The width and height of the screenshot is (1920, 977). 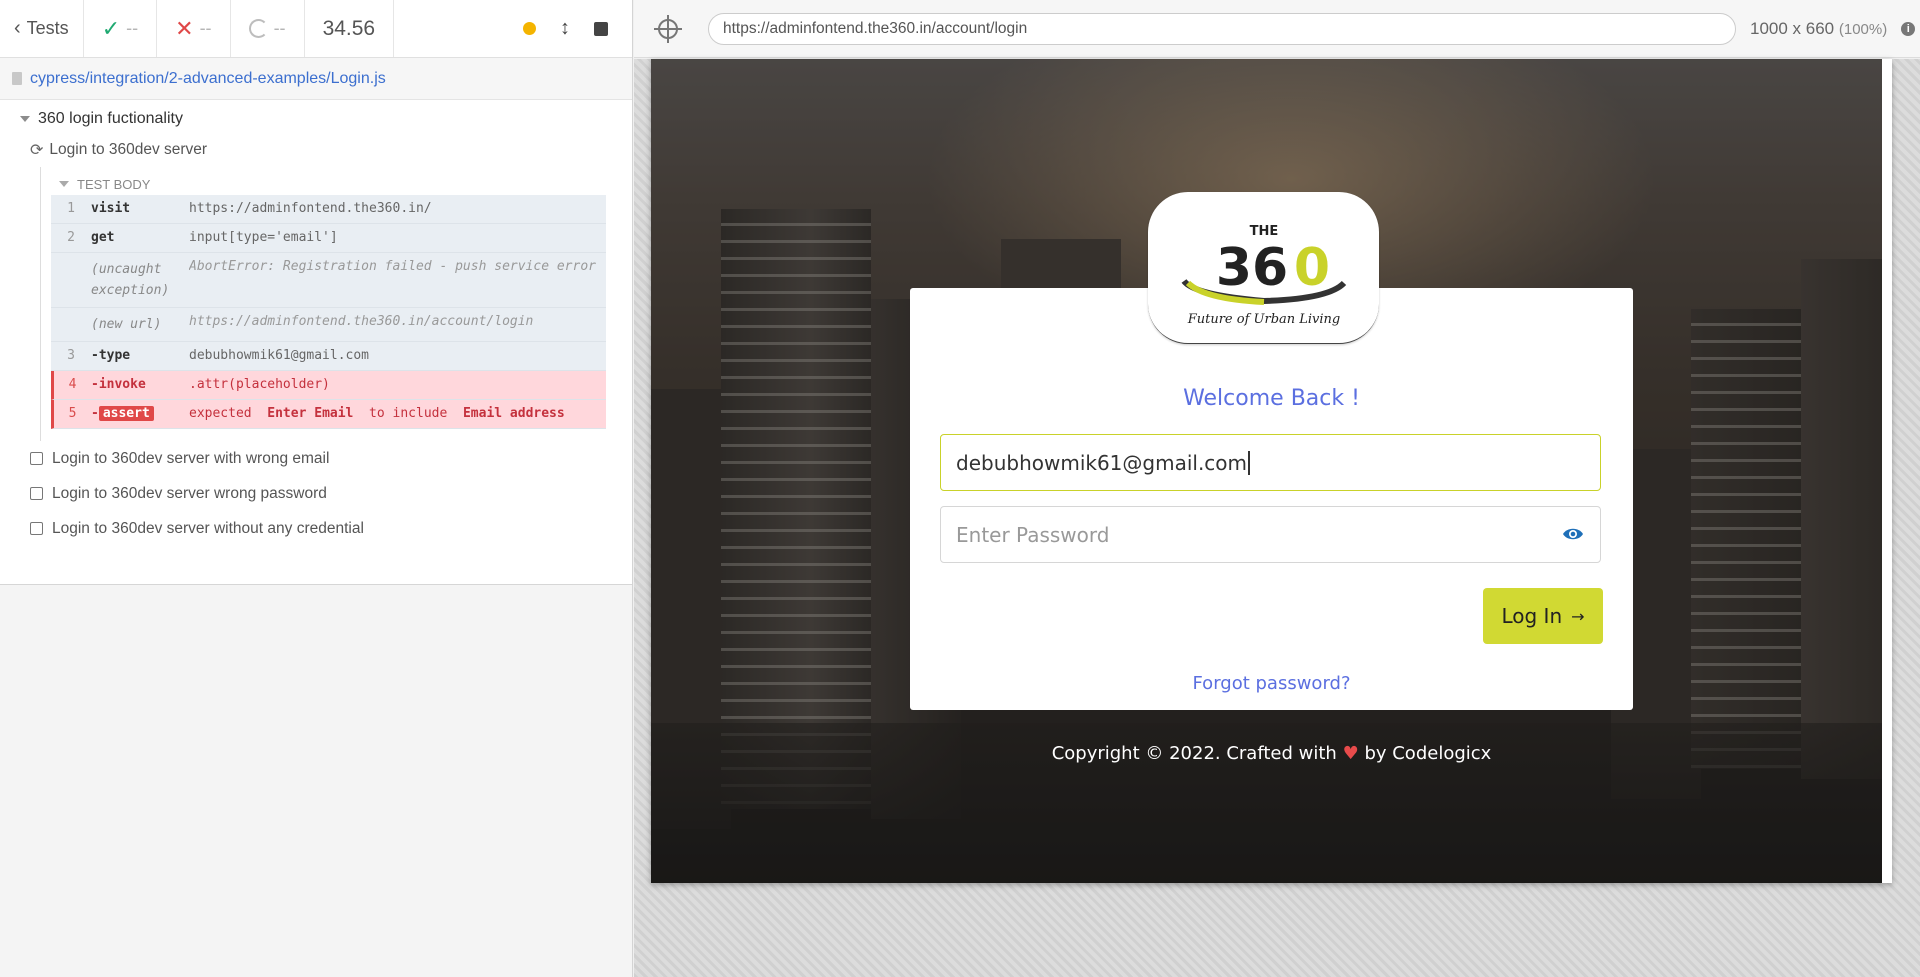 What do you see at coordinates (1819, 28) in the screenshot?
I see `viewport-size: 1000 x 660 (100%)` at bounding box center [1819, 28].